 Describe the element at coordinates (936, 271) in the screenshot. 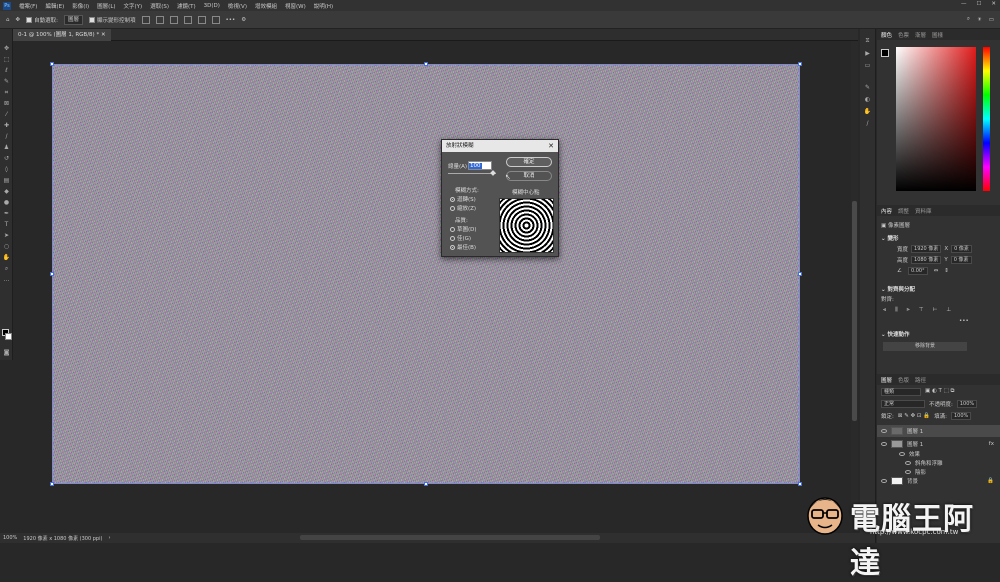

I see `flip-horizontal-icon: ⇔` at that location.